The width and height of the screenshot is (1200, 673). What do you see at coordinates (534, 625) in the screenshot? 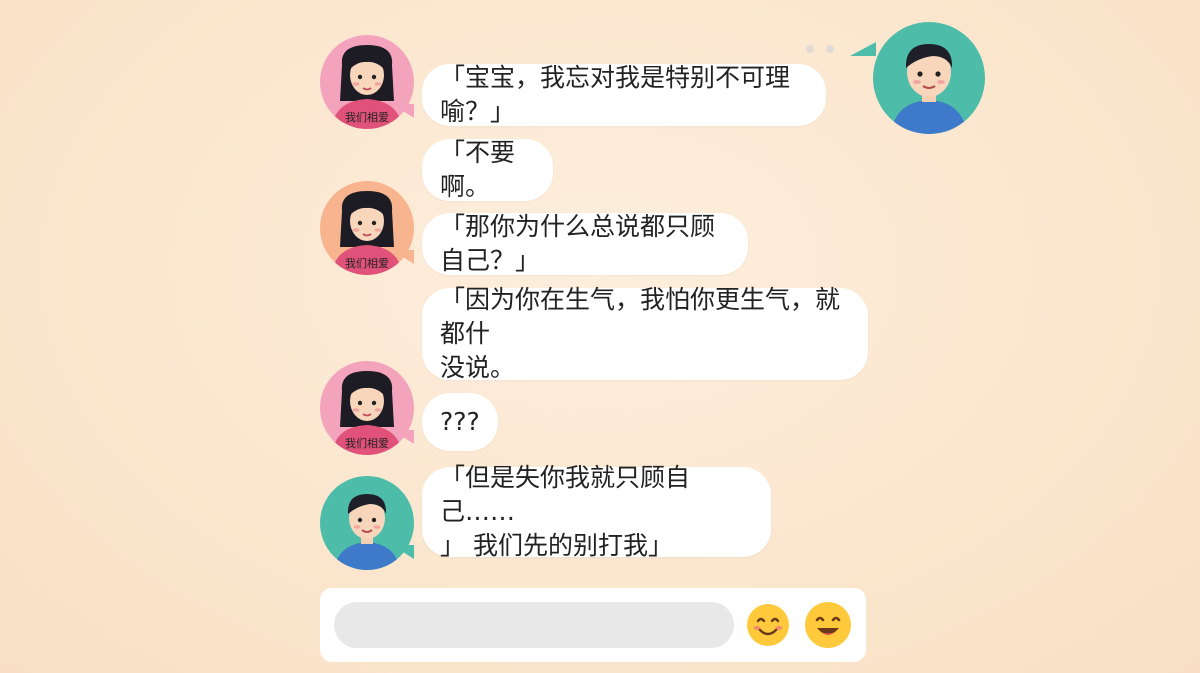
I see `message-input` at bounding box center [534, 625].